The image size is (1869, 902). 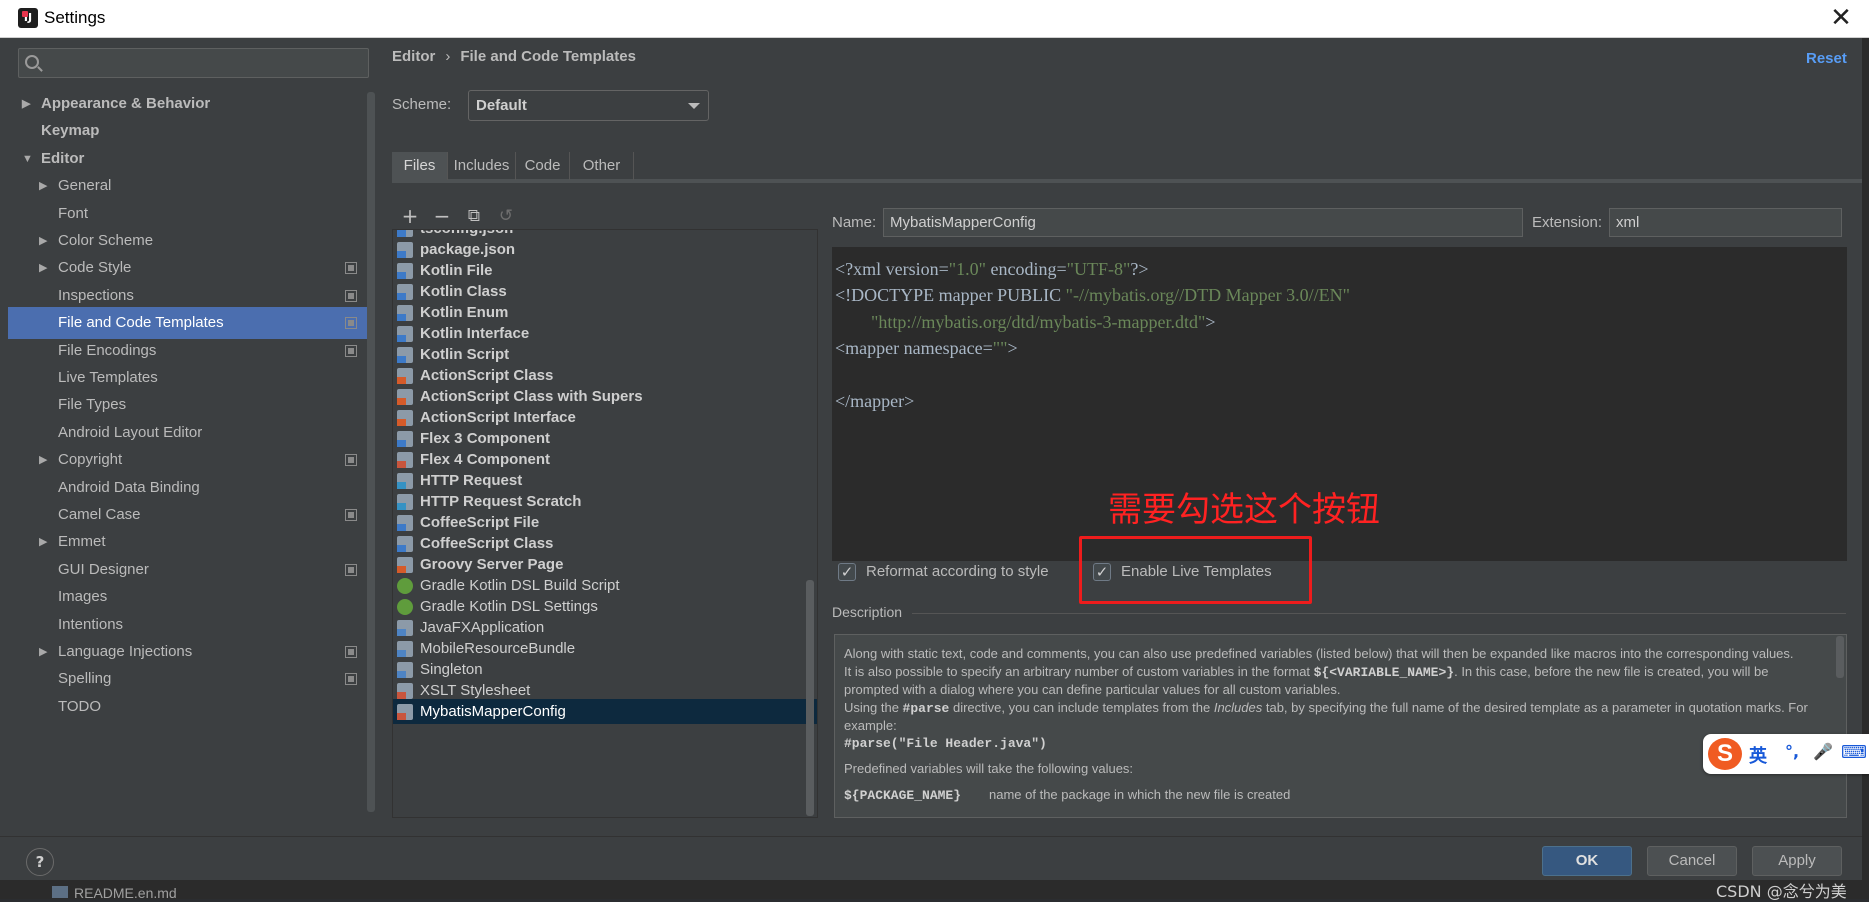 I want to click on apply-button: Apply, so click(x=1797, y=861).